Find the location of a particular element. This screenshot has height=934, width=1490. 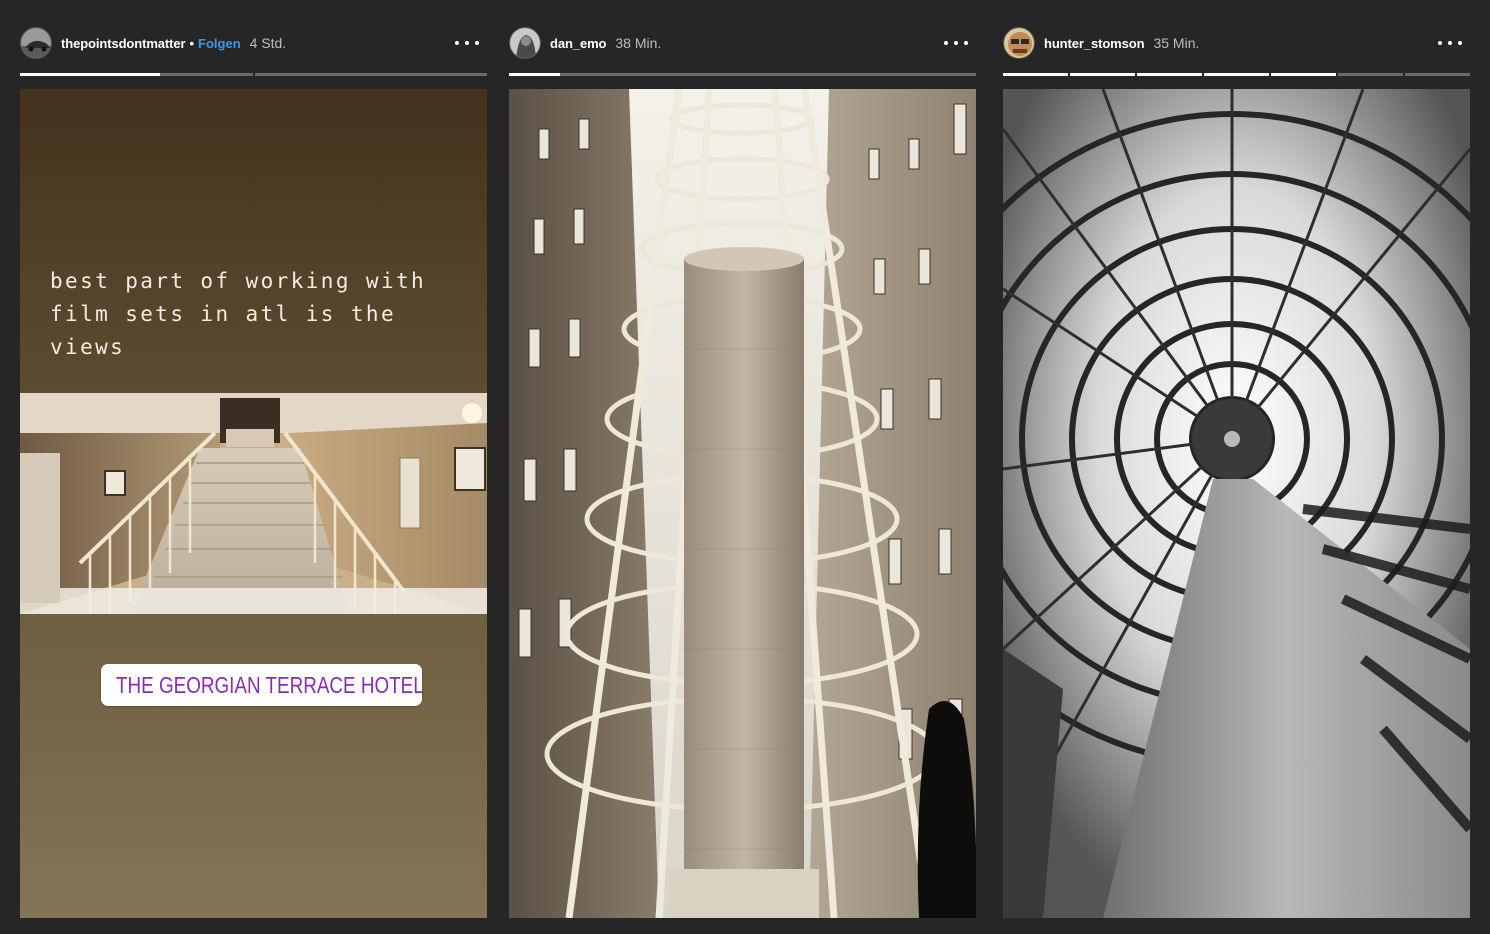

username: thepointsdontmatter is located at coordinates (123, 43).